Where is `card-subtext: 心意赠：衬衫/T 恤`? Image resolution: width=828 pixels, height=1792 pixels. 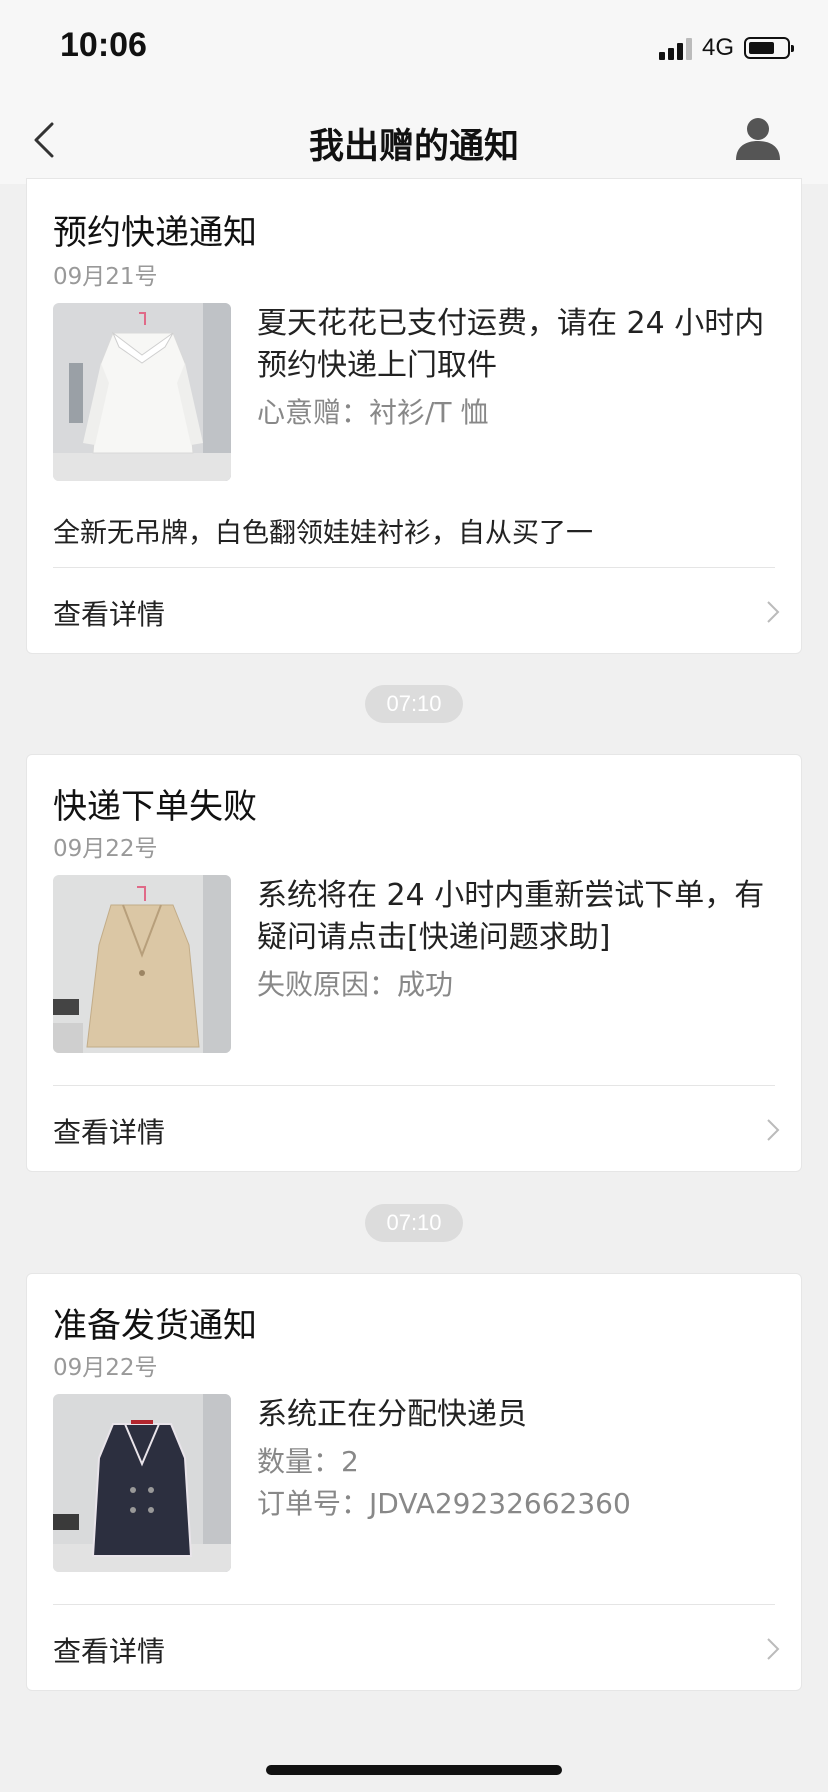 card-subtext: 心意赠：衬衫/T 恤 is located at coordinates (373, 412).